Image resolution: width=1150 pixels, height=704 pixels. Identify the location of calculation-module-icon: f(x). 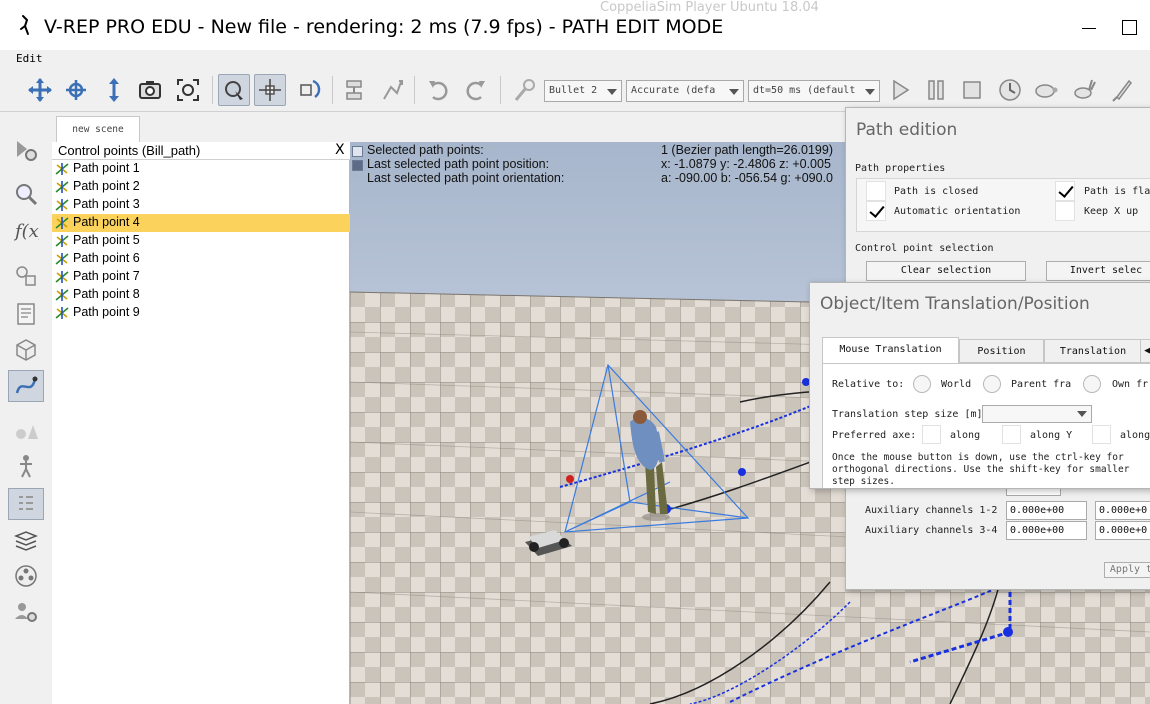
(26, 230).